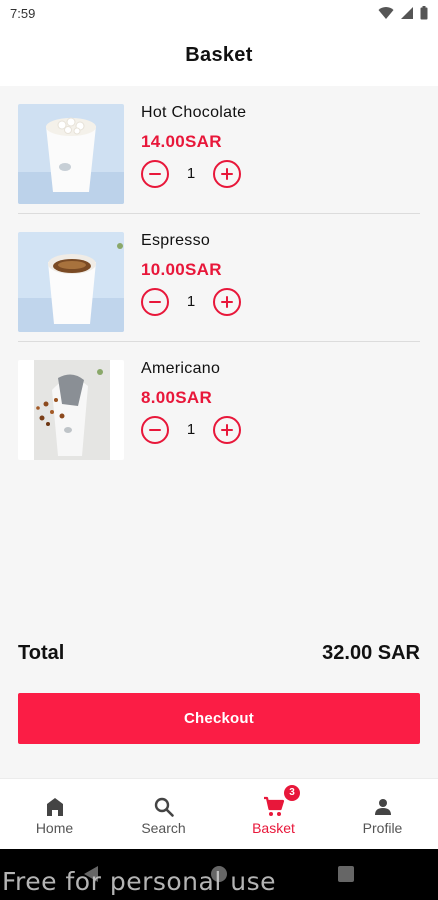 This screenshot has height=900, width=438. I want to click on nav-label: Basket, so click(273, 828).